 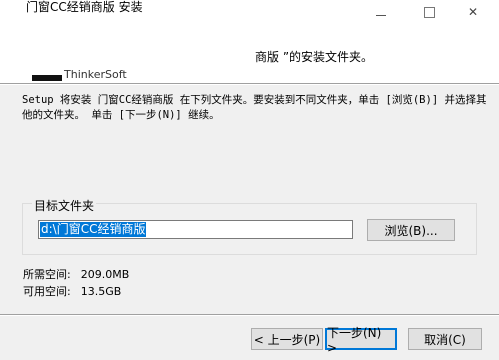 I want to click on window-title: 门窗CC经销商版 安装, so click(x=84, y=7).